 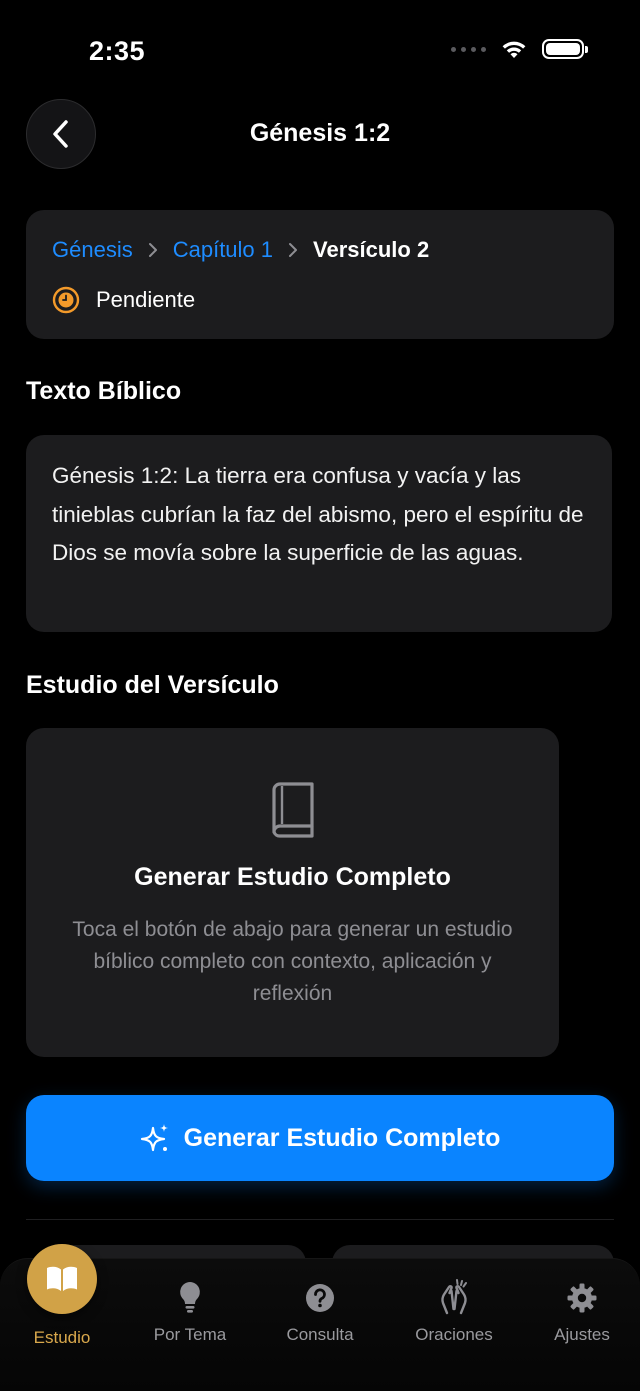 I want to click on tab-consulta: Consulta, so click(x=320, y=1314).